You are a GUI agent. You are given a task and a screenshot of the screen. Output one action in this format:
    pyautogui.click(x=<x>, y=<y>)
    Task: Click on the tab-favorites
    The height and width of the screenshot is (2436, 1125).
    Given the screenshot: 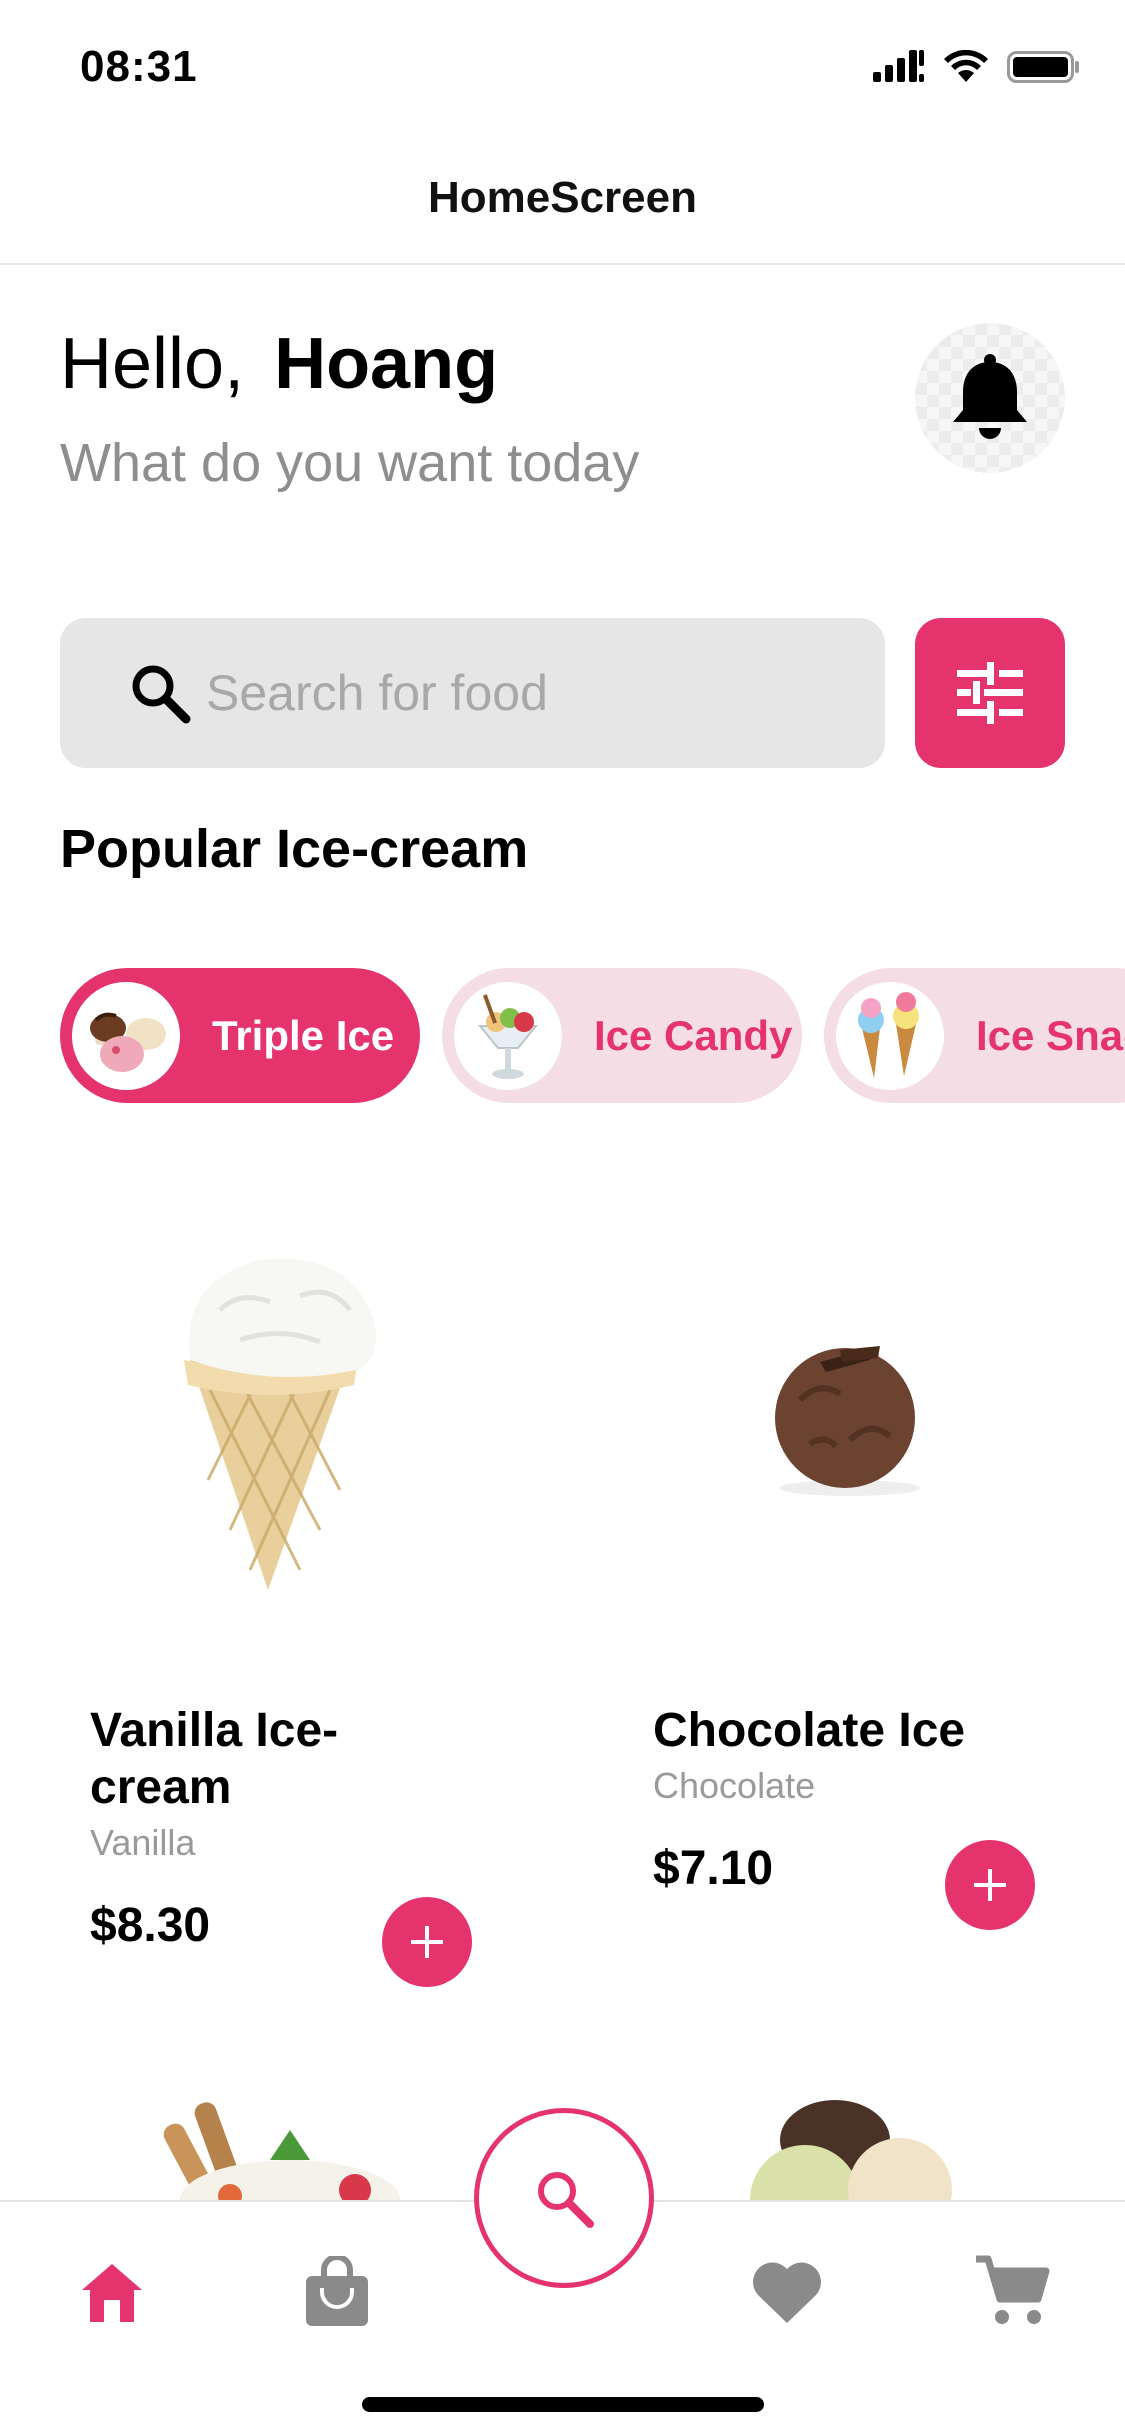 What is the action you would take?
    pyautogui.click(x=787, y=2292)
    